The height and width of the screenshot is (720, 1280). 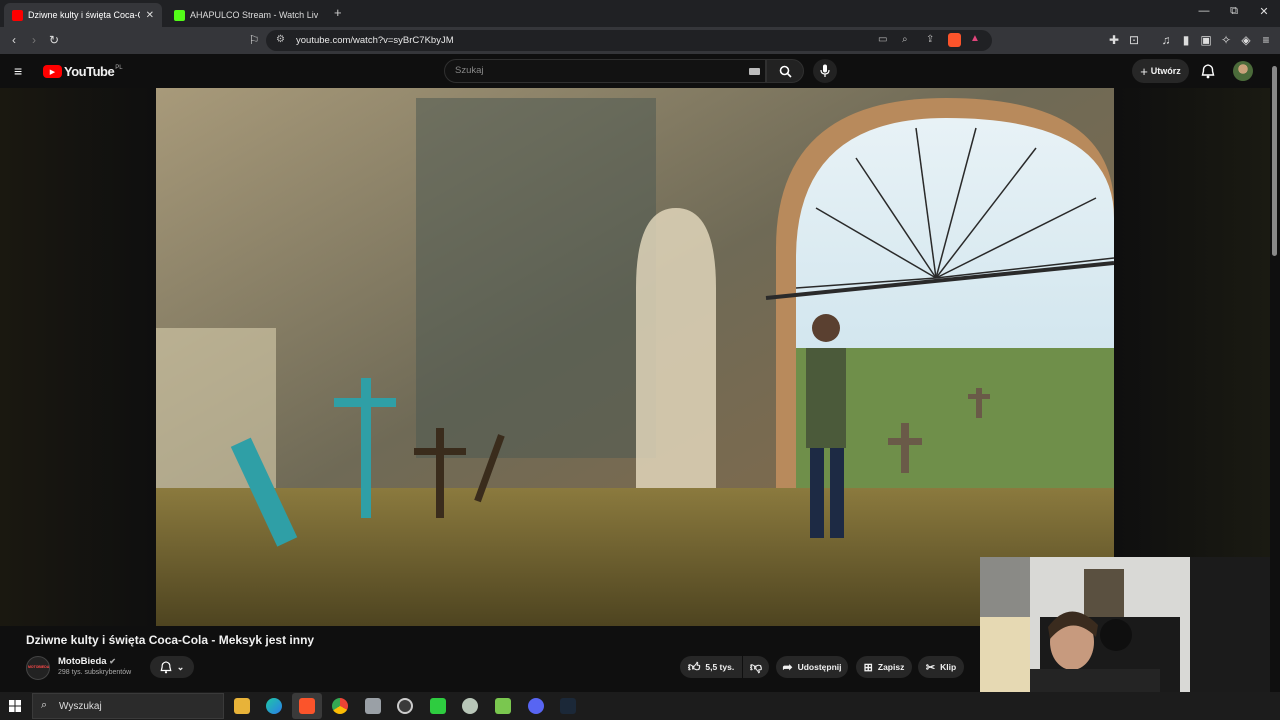 I want to click on thumbs-down-icon: 👎︎, so click(x=756, y=666).